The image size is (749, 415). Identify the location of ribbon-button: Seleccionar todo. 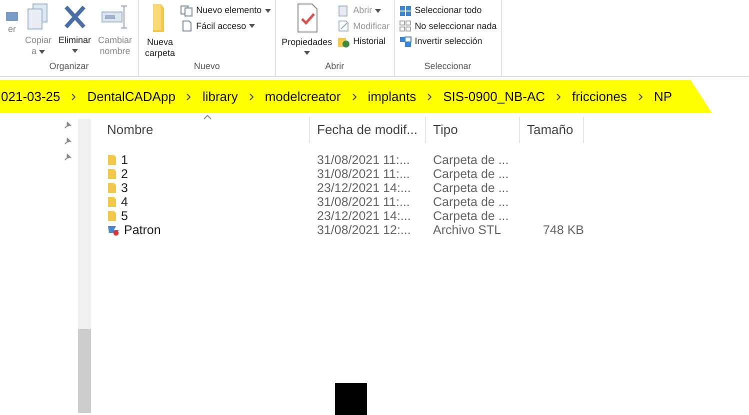
(447, 11).